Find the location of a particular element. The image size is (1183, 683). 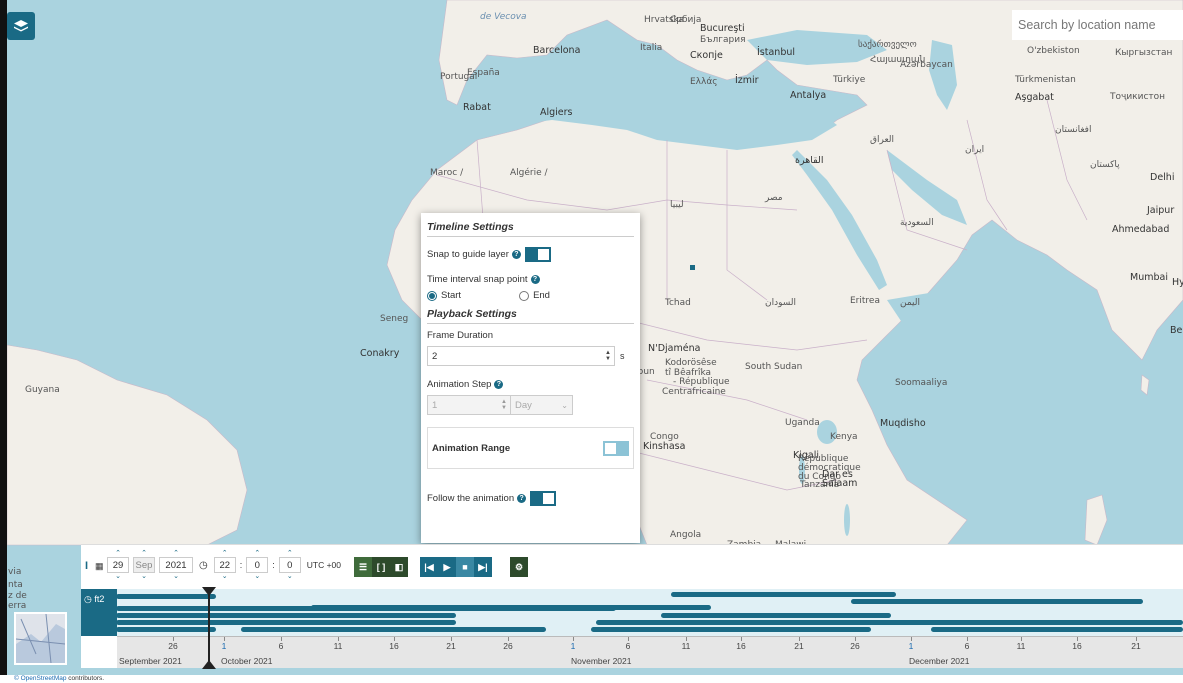

map-place-label: Hyde is located at coordinates (1177, 282).